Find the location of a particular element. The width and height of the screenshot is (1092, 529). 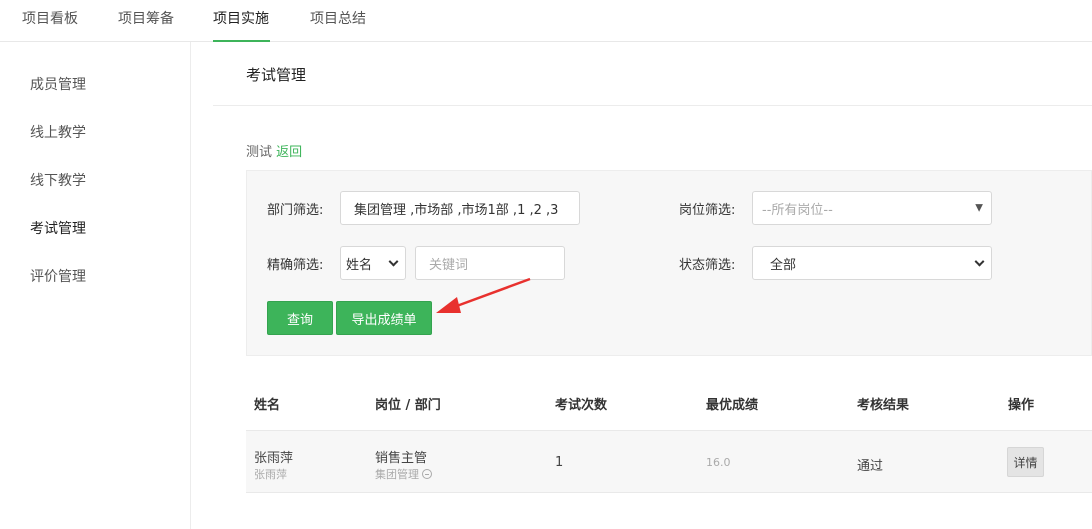

col-header-best-score: 最优成绩 is located at coordinates (732, 405).